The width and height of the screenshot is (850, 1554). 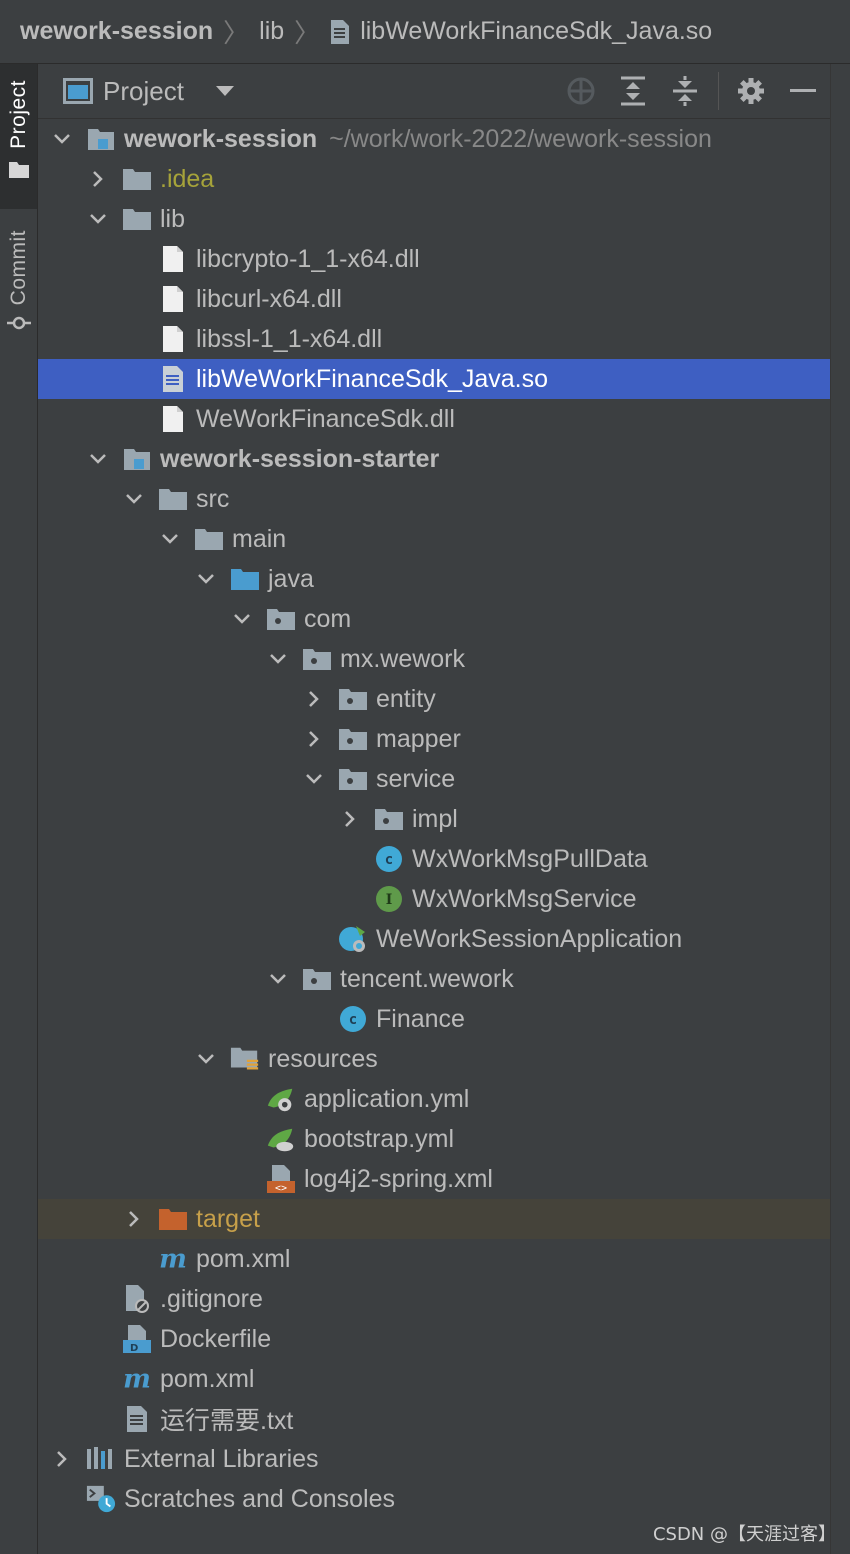 What do you see at coordinates (418, 738) in the screenshot?
I see `tree-node-label: mapper` at bounding box center [418, 738].